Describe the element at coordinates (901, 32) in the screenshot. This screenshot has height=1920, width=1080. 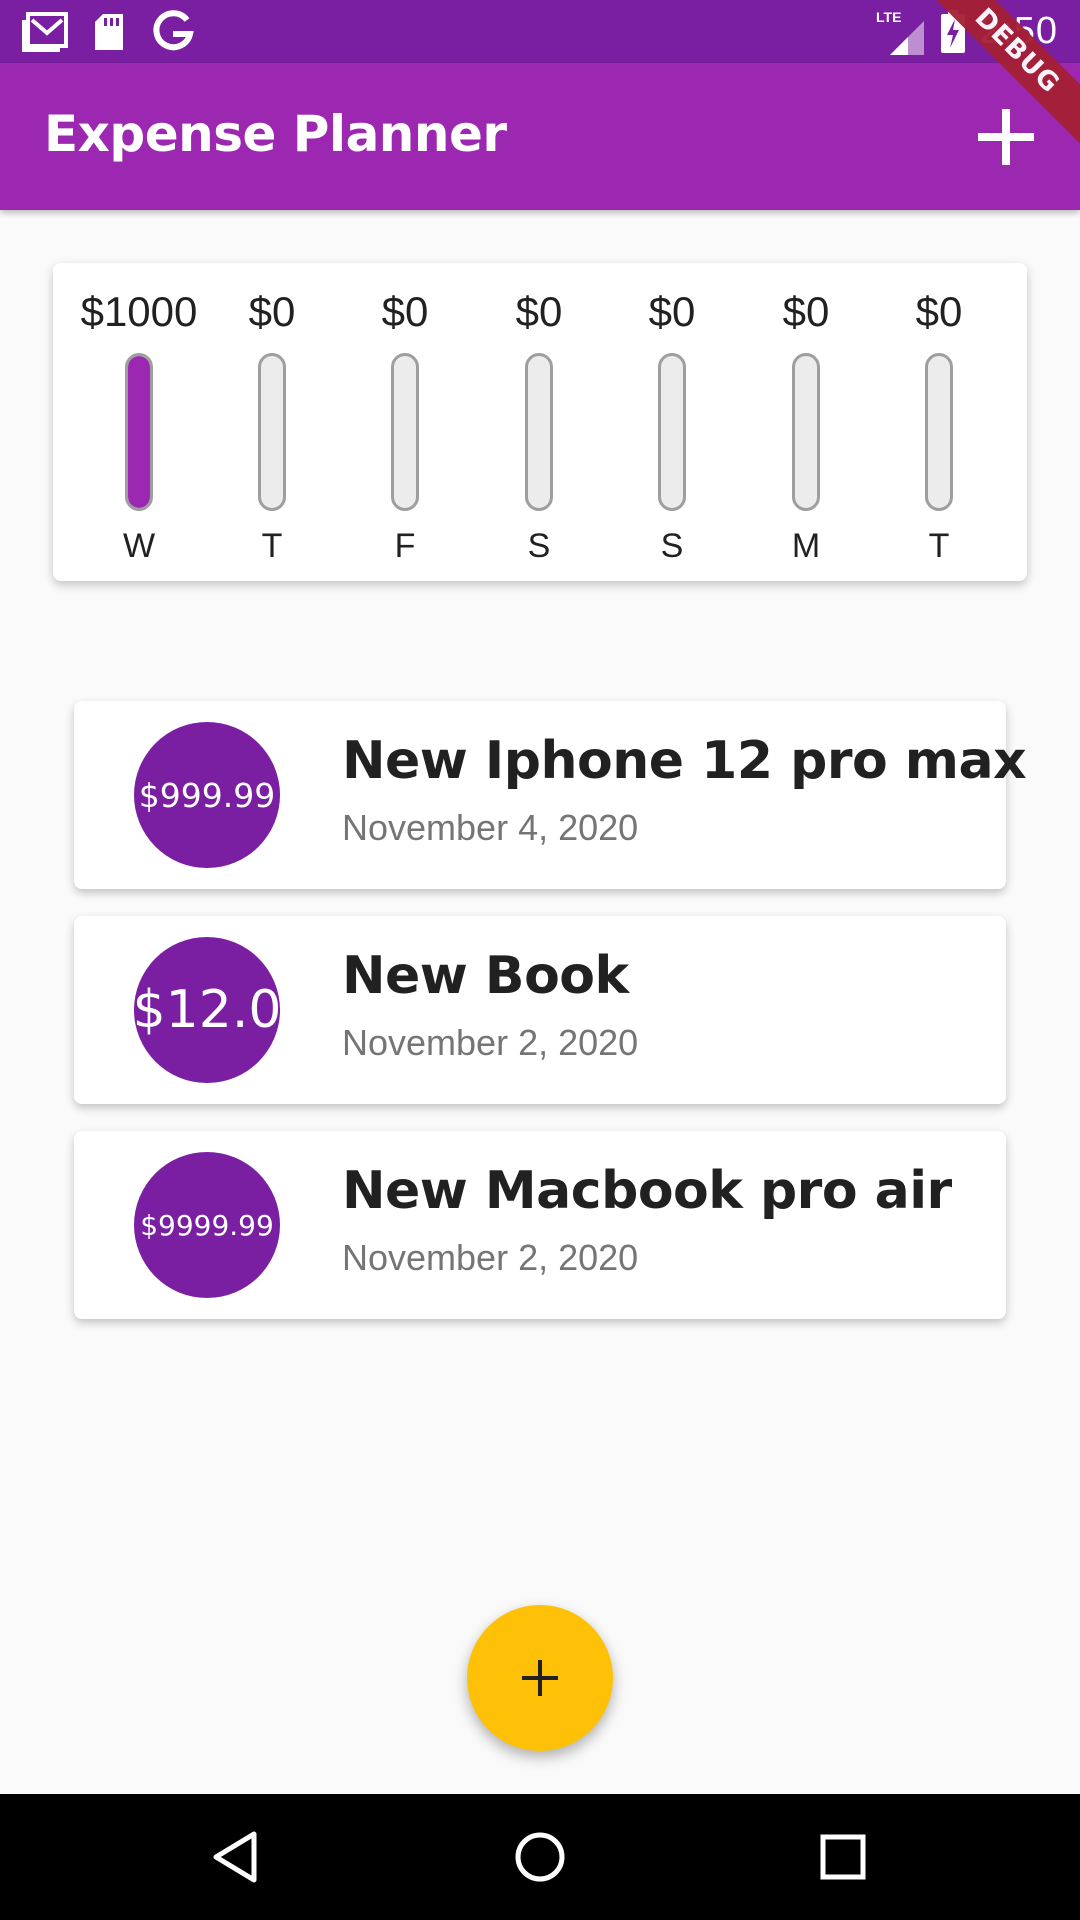
I see `lte-signal-icon: LTE` at that location.